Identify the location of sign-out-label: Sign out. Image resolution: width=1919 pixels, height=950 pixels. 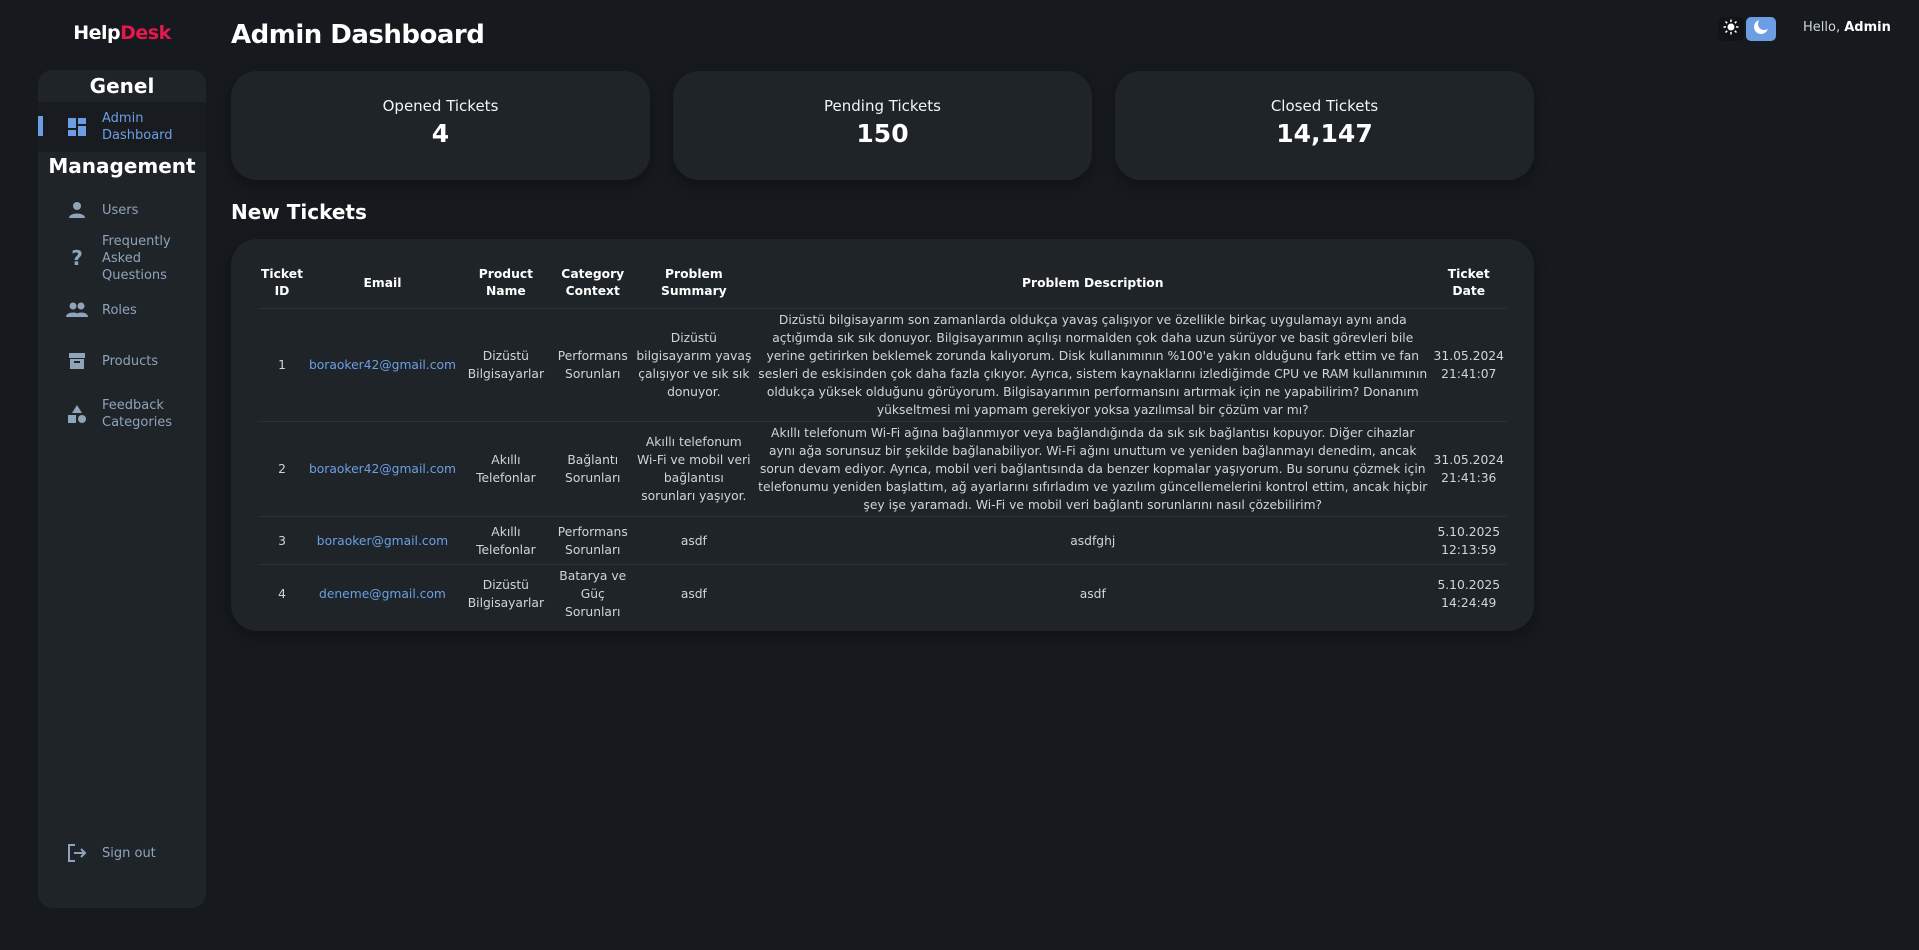
(129, 853).